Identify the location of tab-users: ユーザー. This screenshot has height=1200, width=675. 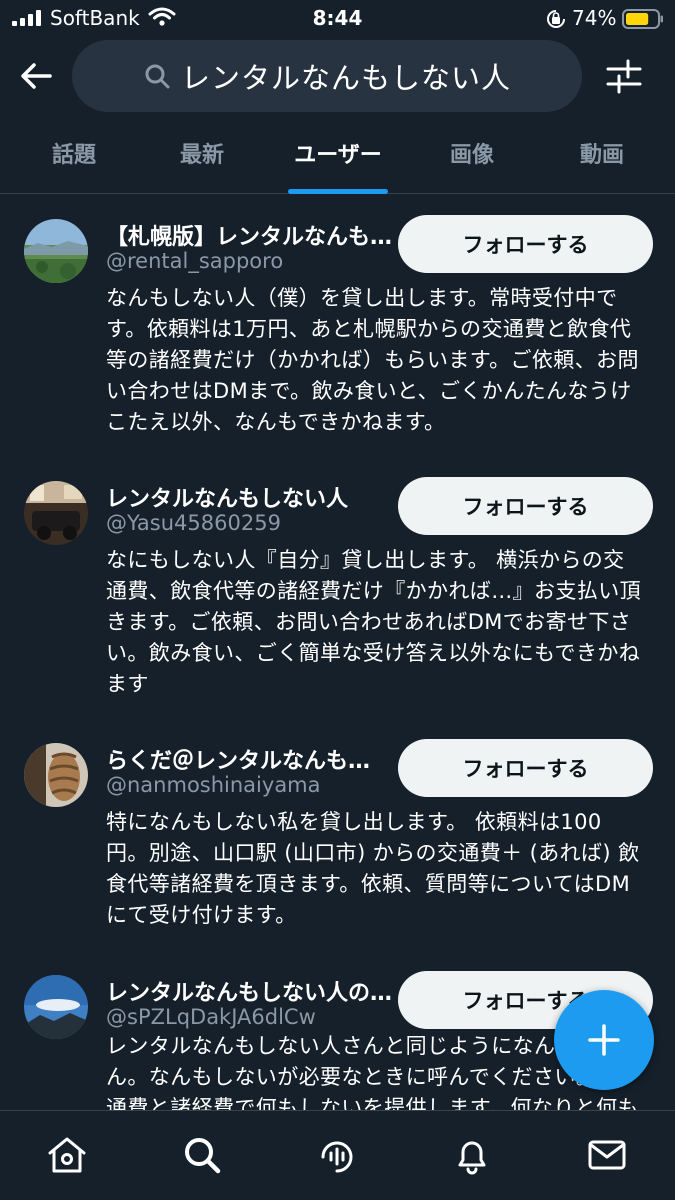
(338, 157).